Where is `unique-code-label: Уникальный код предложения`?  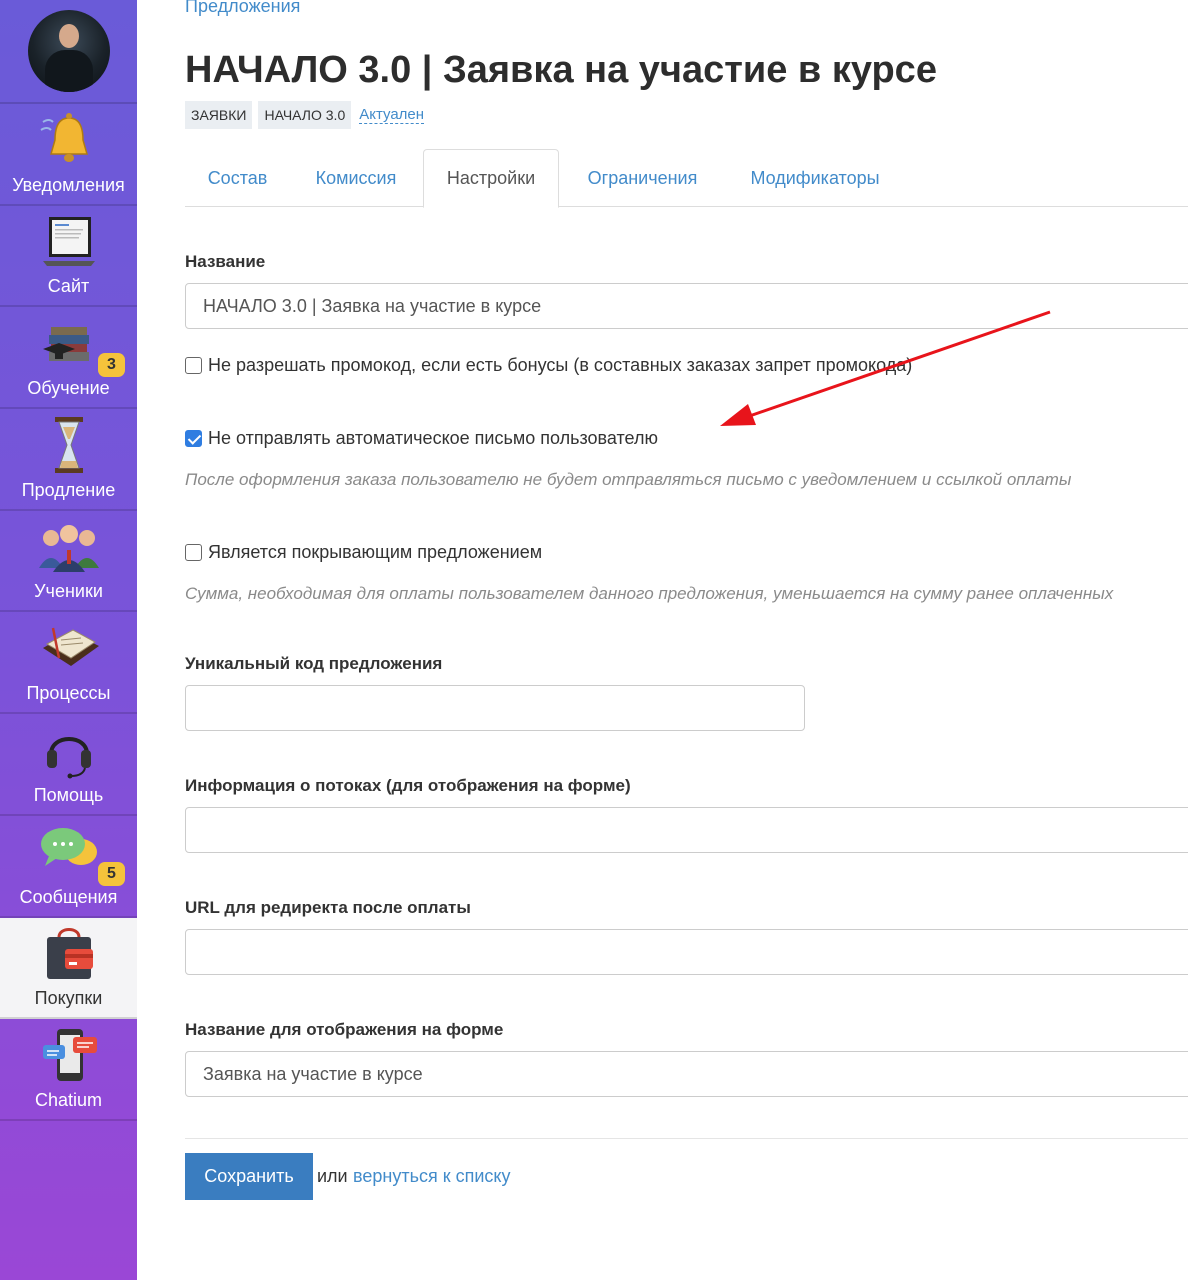 unique-code-label: Уникальный код предложения is located at coordinates (314, 663).